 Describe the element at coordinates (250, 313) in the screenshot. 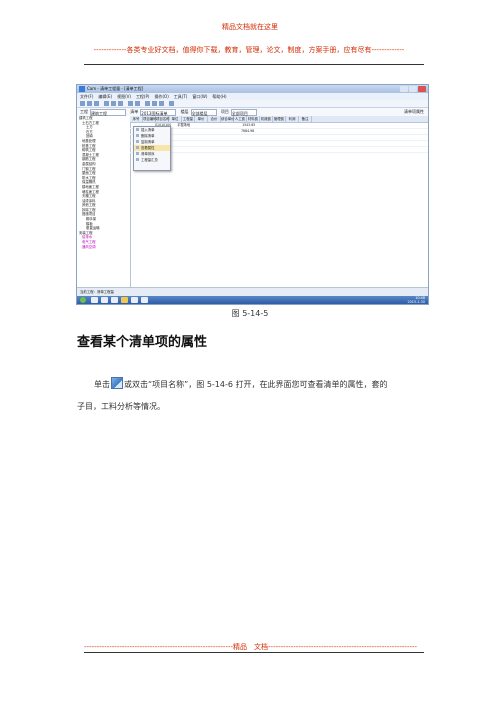

I see `figure-caption: 图 5-14-5` at that location.